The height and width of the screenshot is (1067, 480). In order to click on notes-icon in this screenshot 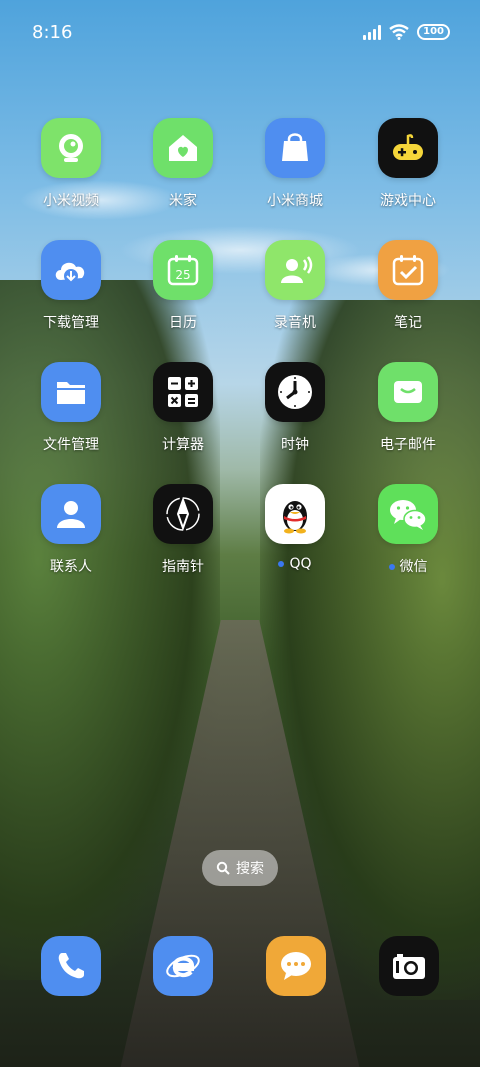, I will do `click(408, 270)`.